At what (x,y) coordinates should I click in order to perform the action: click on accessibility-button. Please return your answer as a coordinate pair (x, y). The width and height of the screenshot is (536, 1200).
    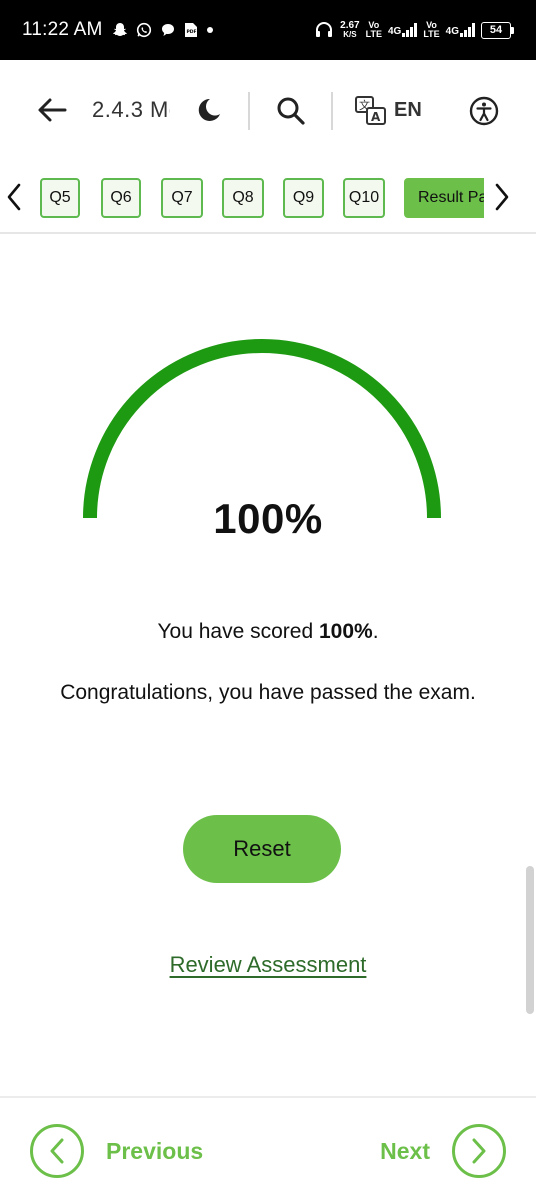
    Looking at the image, I should click on (484, 111).